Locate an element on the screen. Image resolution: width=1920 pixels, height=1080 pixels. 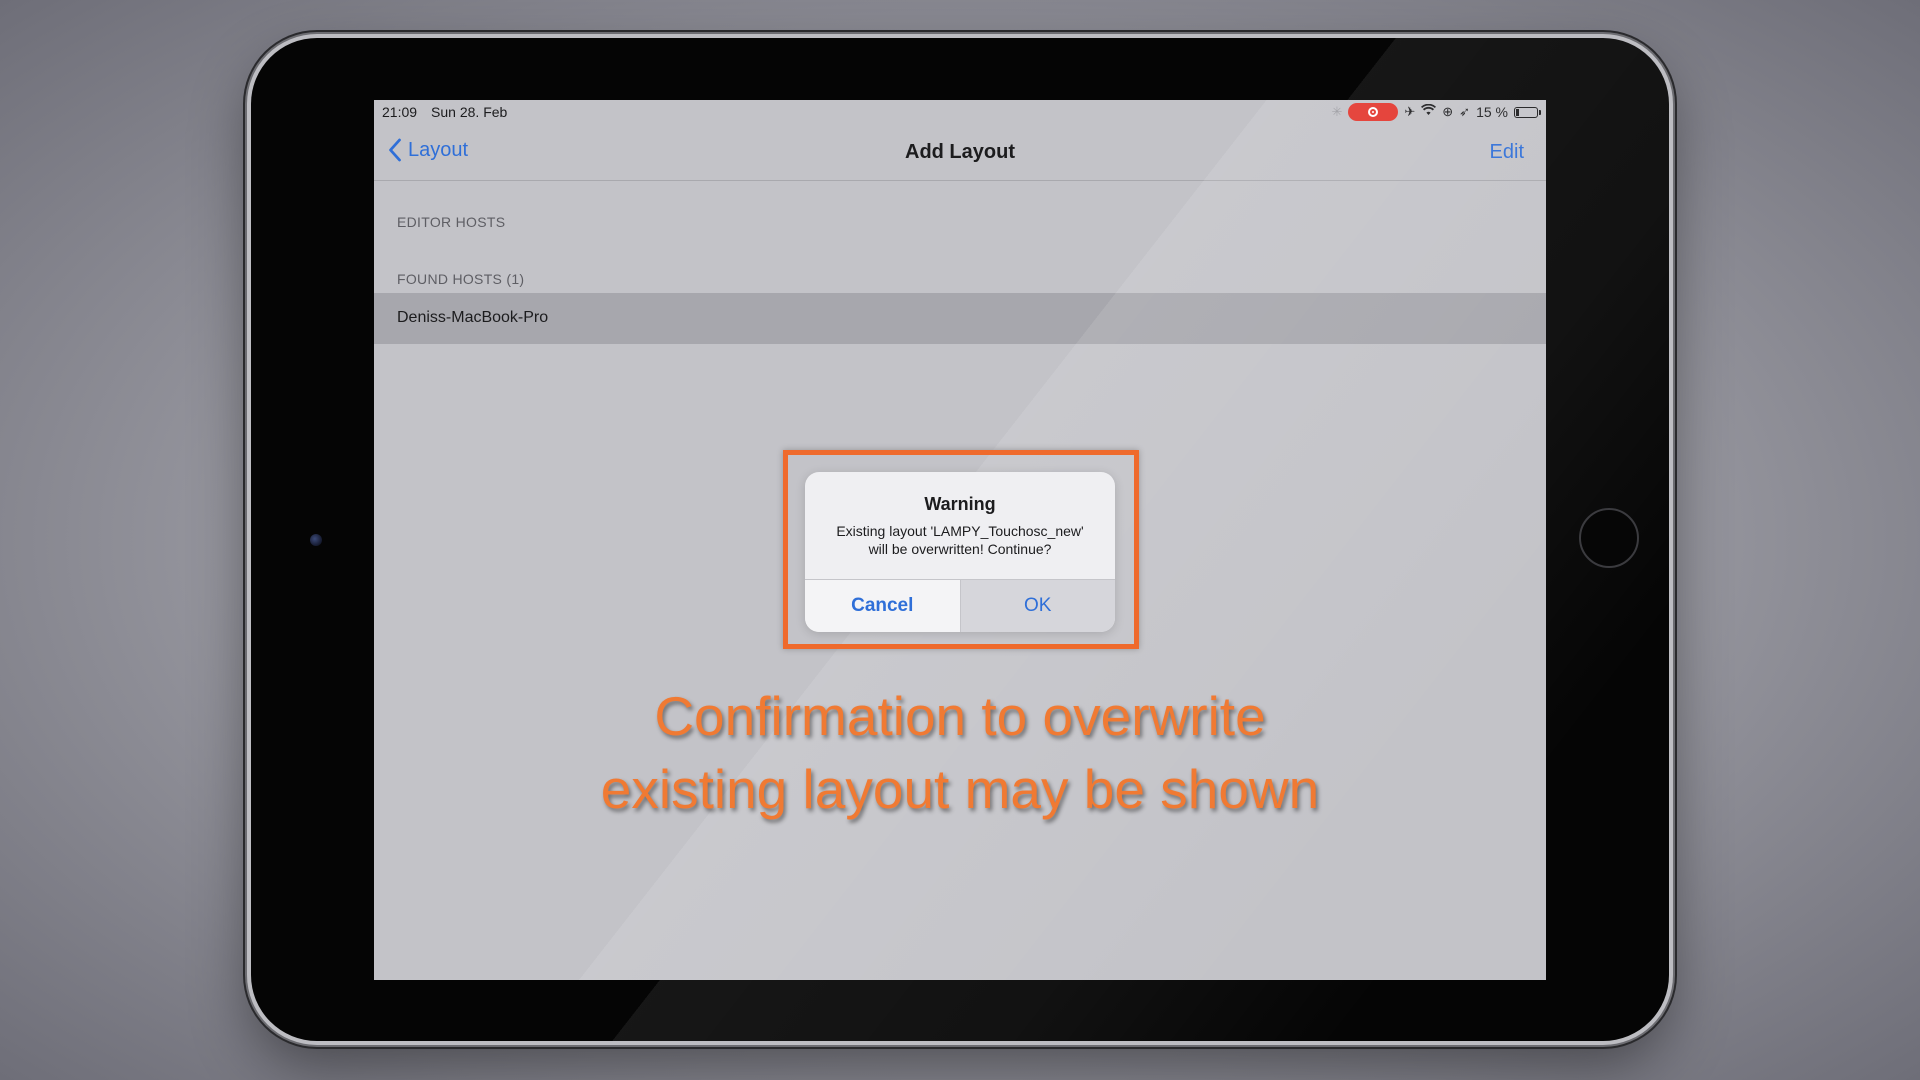
battery-percent: 15 % is located at coordinates (1492, 112).